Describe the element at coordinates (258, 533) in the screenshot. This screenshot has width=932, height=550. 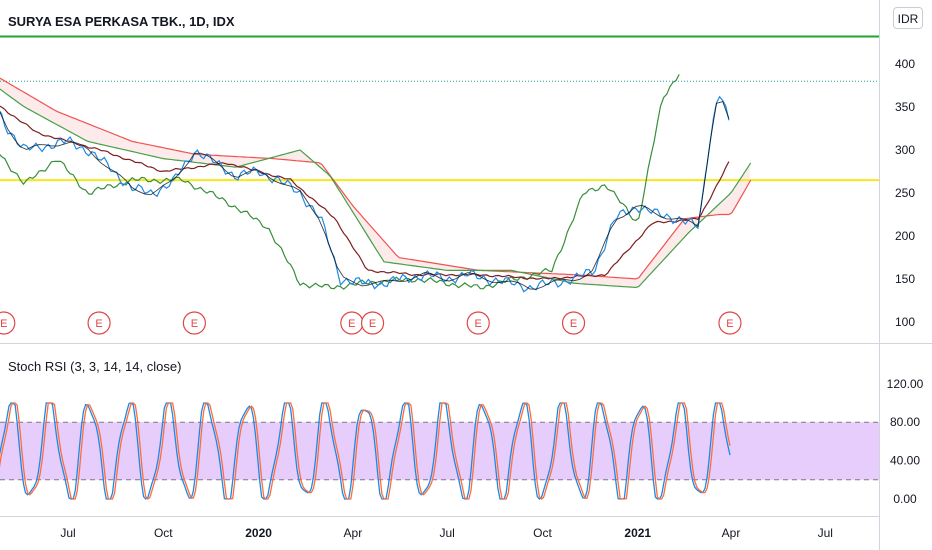
I see `time-tick-label: 2020` at that location.